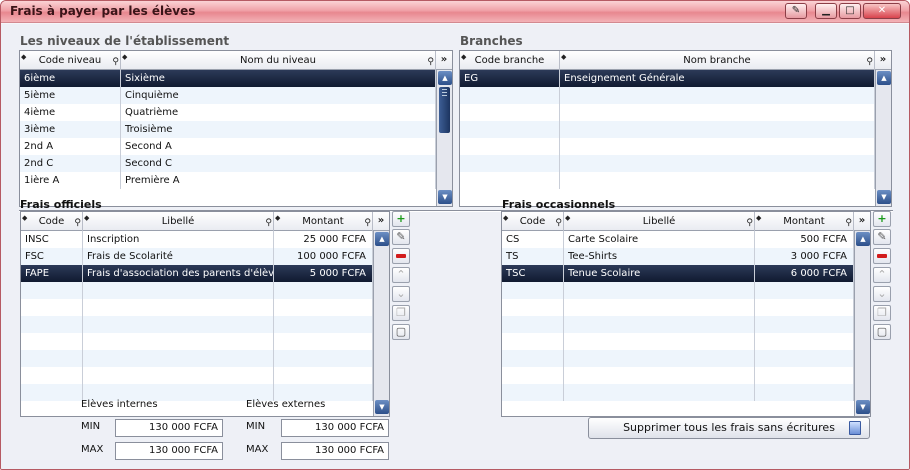 The height and width of the screenshot is (470, 910). Describe the element at coordinates (455, 12) in the screenshot. I see `title-bar: Frais à payer par les élèves ✎ ▁ □ ✕` at that location.